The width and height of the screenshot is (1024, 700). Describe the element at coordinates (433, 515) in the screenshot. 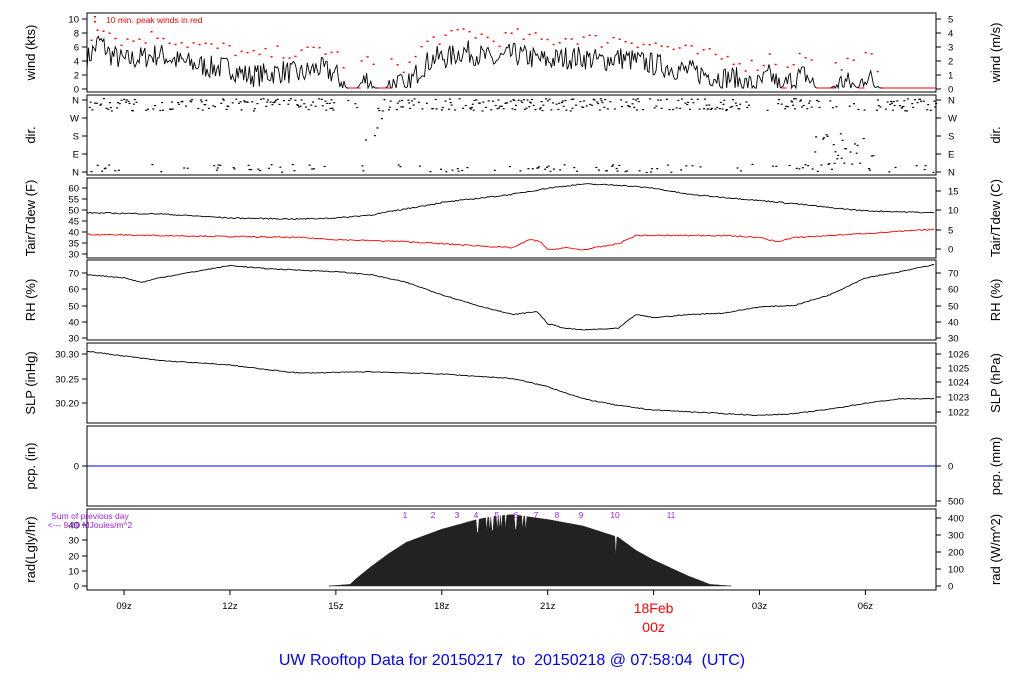

I see `sun-hour-mark: 2` at that location.